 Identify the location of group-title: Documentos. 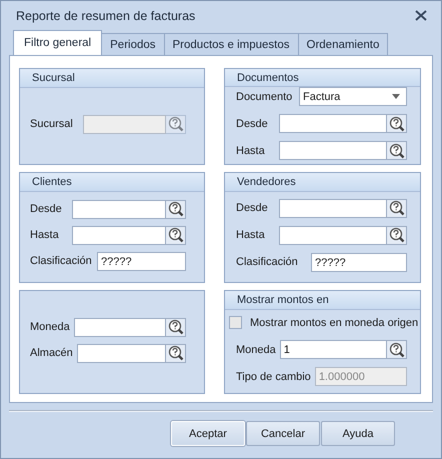
(268, 78).